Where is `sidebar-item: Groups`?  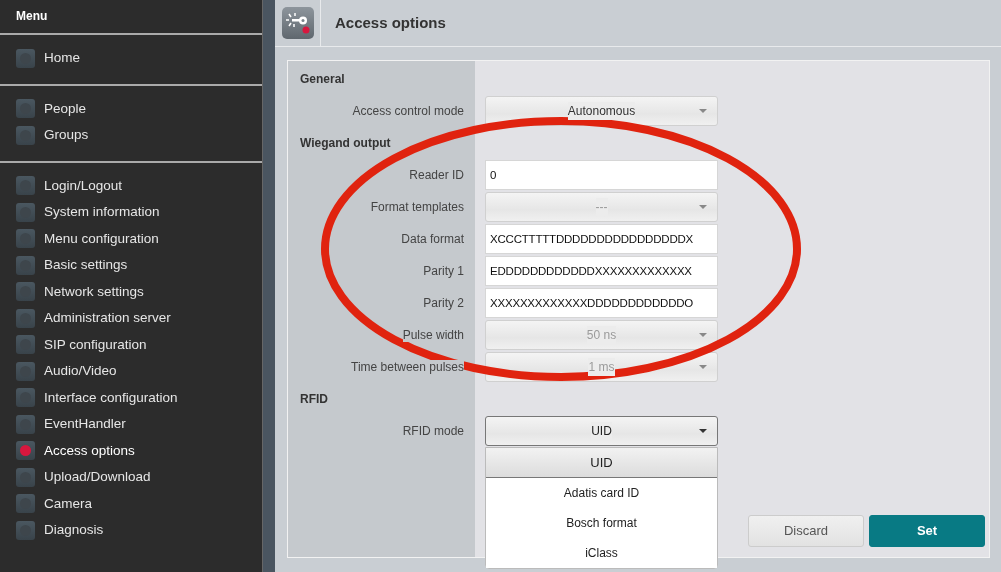
sidebar-item: Groups is located at coordinates (131, 135).